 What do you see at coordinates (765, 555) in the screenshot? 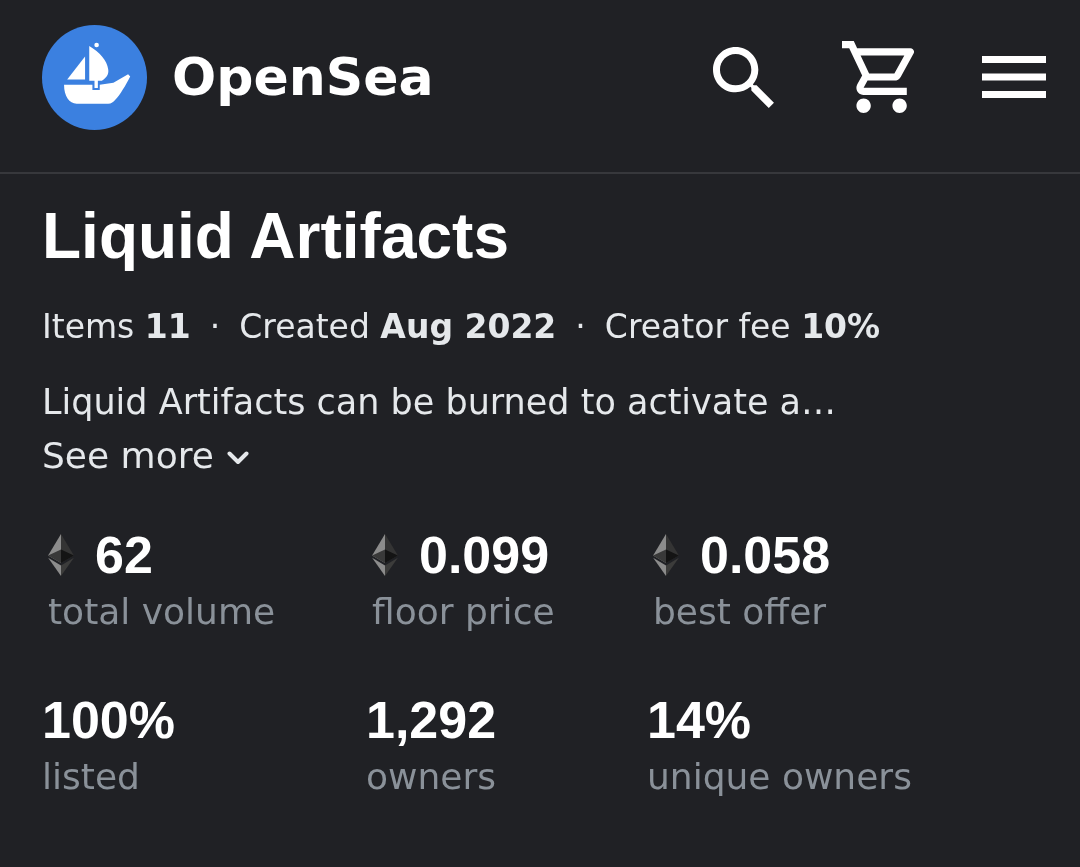
I see `stat-value: 0.058` at bounding box center [765, 555].